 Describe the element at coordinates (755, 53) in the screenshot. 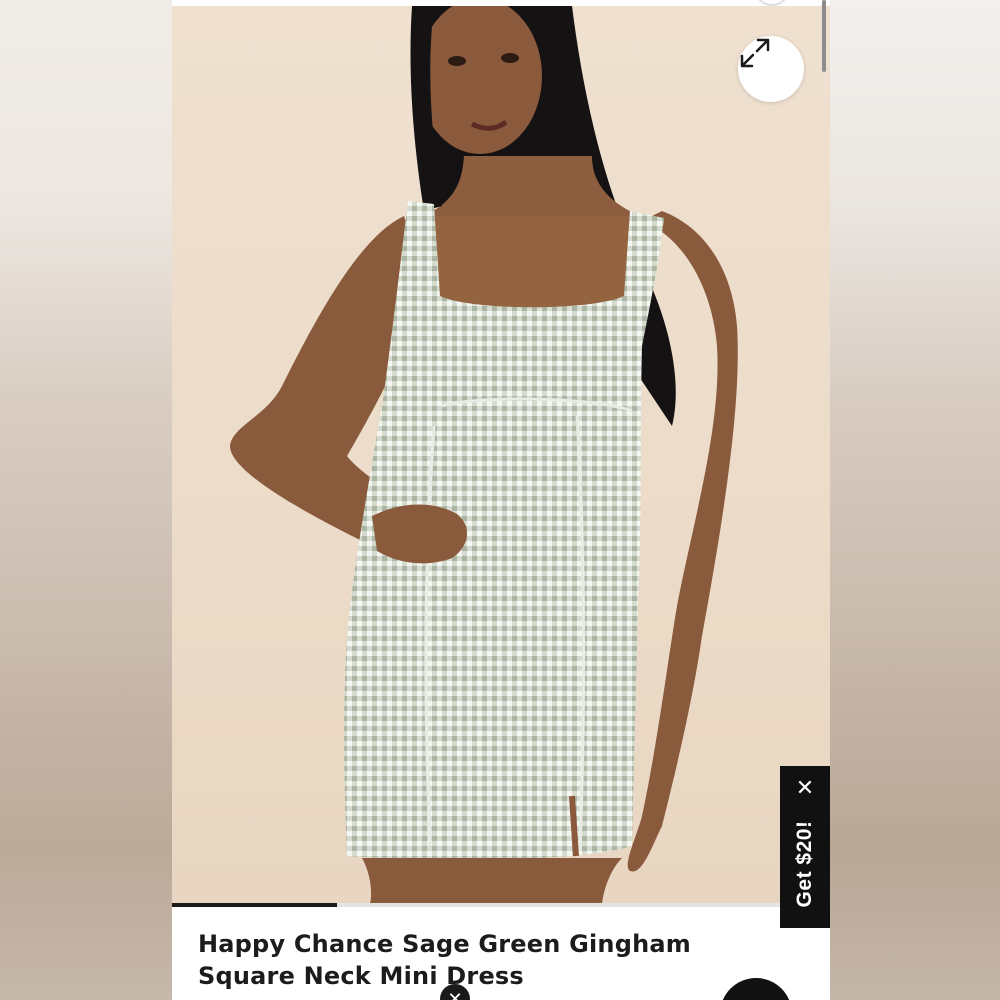

I see `expand-arrows-icon` at that location.